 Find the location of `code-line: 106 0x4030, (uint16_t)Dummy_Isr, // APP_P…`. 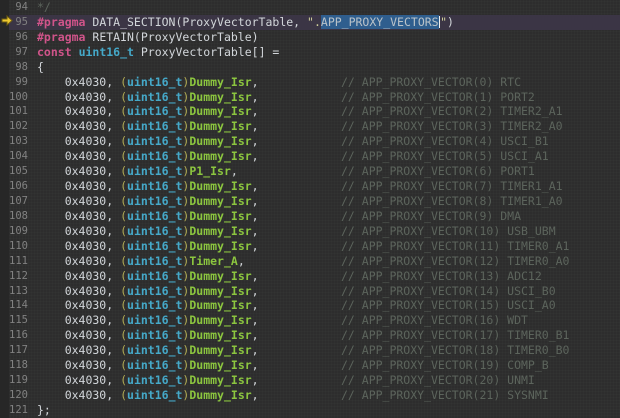

code-line: 106 0x4030, (uint16_t)Dummy_Isr, // APP_P… is located at coordinates (310, 186).